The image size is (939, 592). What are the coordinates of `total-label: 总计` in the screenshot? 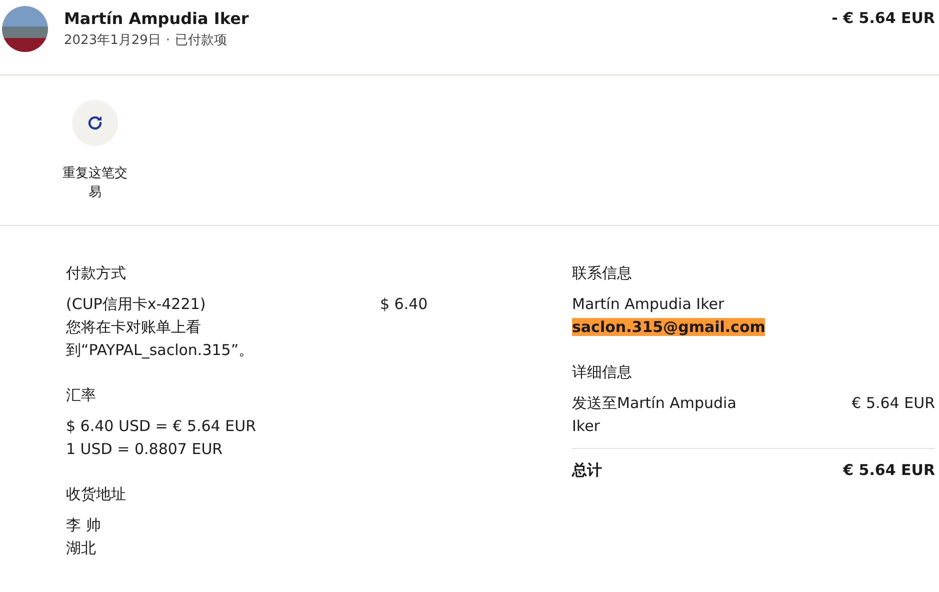 It's located at (587, 470).